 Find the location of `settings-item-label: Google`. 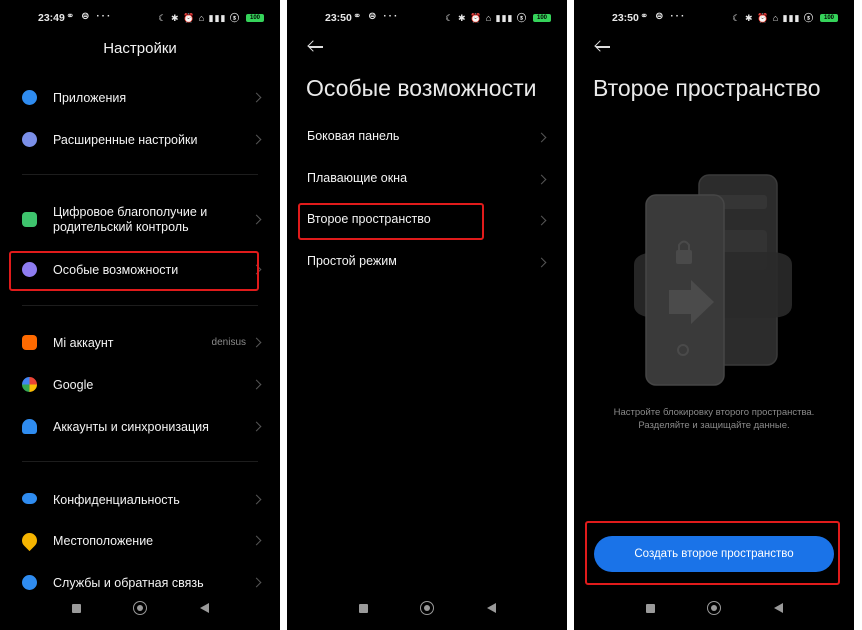

settings-item-label: Google is located at coordinates (73, 385).